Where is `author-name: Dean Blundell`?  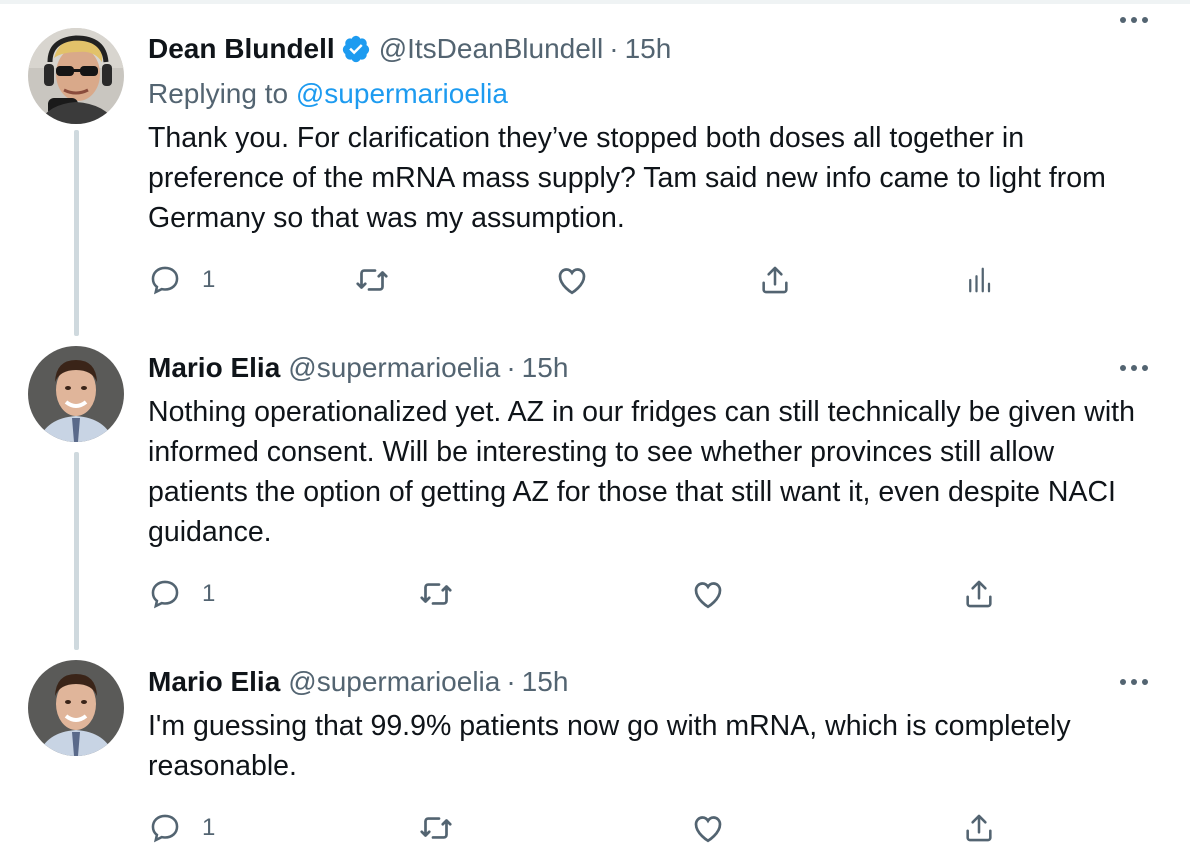
author-name: Dean Blundell is located at coordinates (241, 49).